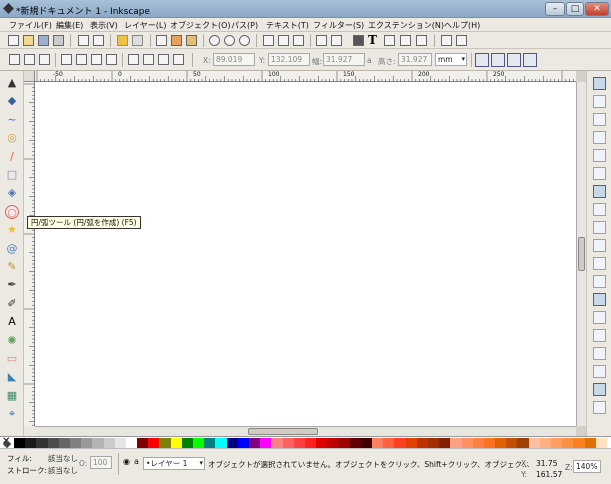 The width and height of the screenshot is (611, 484). Describe the element at coordinates (96, 59) in the screenshot. I see `flip-horizontal-icon` at that location.